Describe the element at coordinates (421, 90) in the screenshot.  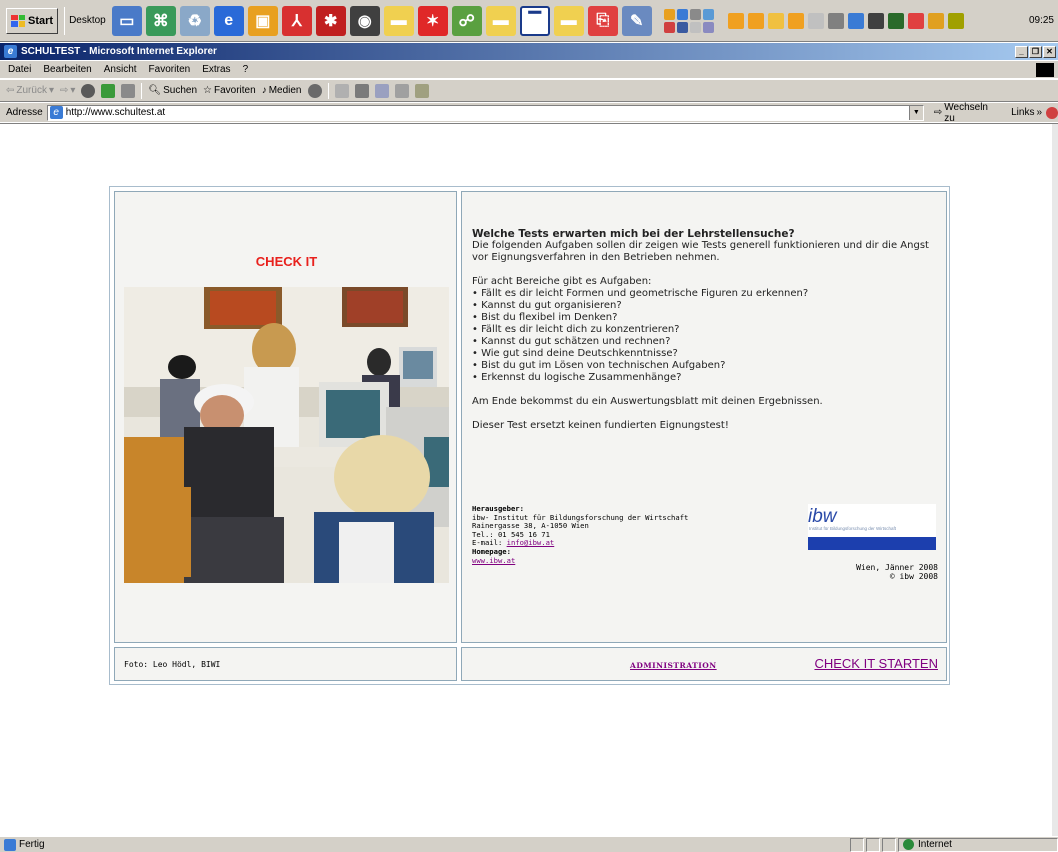
I see `messenger-icon` at that location.